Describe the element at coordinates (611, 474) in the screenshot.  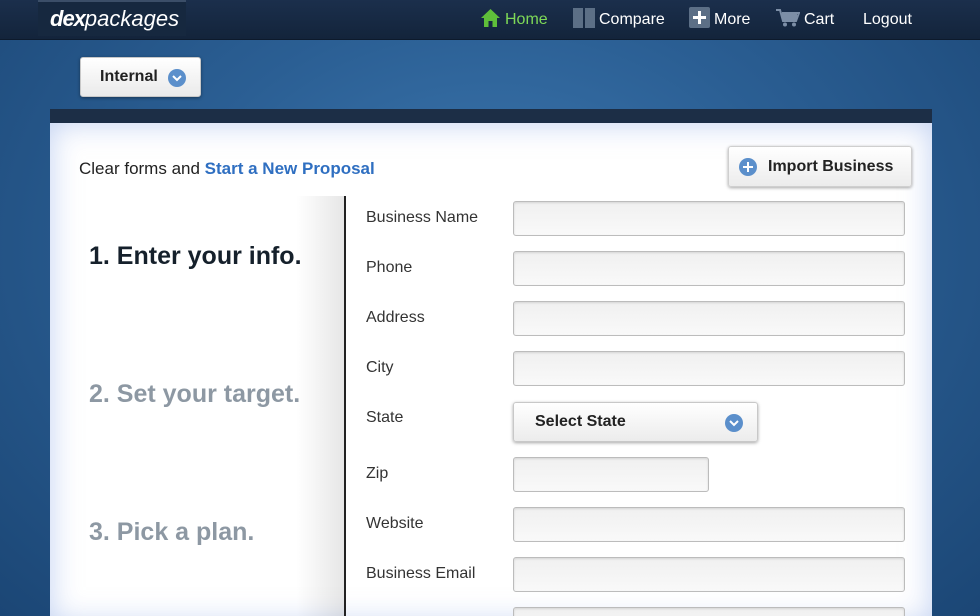
I see `zip-field` at that location.